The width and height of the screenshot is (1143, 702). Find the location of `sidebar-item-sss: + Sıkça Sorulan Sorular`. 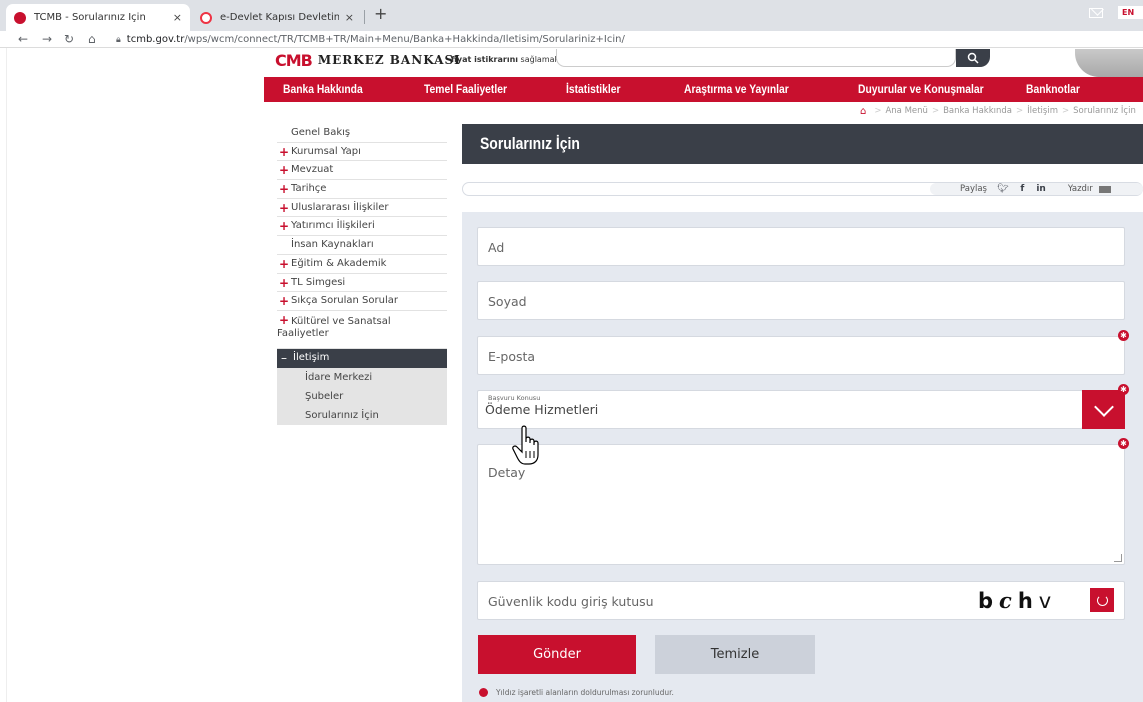

sidebar-item-sss: + Sıkça Sorulan Sorular is located at coordinates (362, 301).